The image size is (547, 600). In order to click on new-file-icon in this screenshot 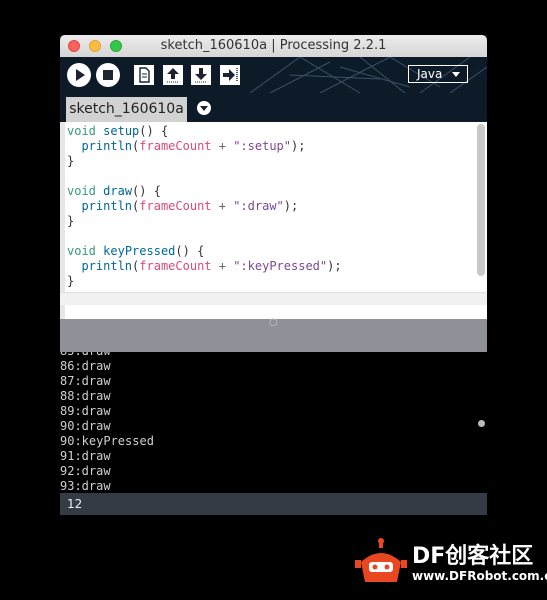, I will do `click(144, 75)`.